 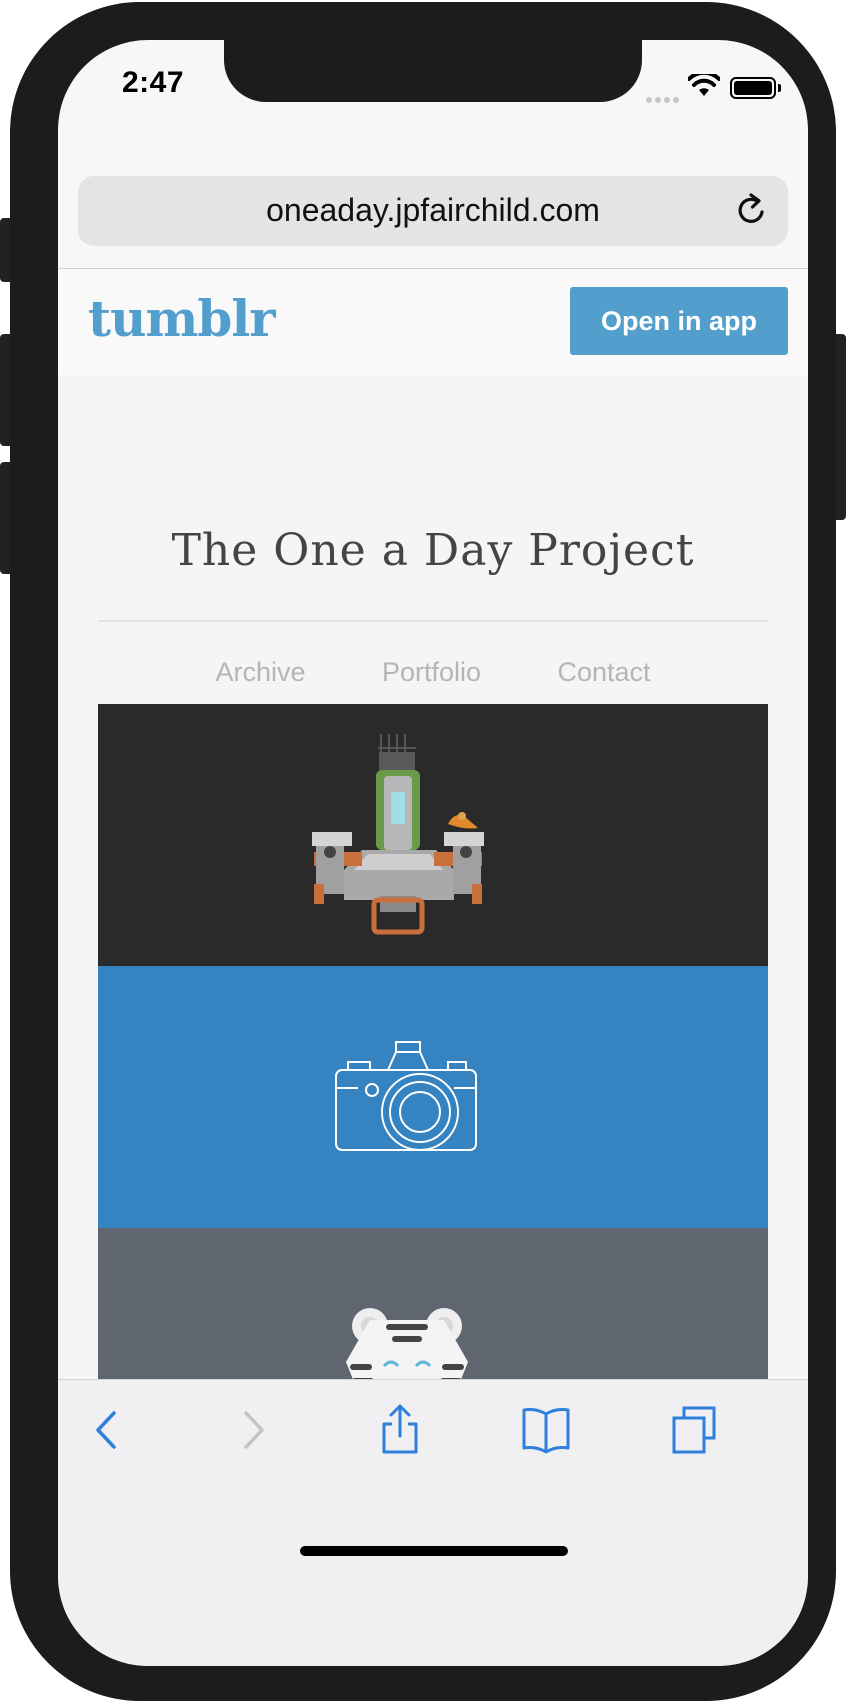 What do you see at coordinates (153, 82) in the screenshot?
I see `status-time: 2:47` at bounding box center [153, 82].